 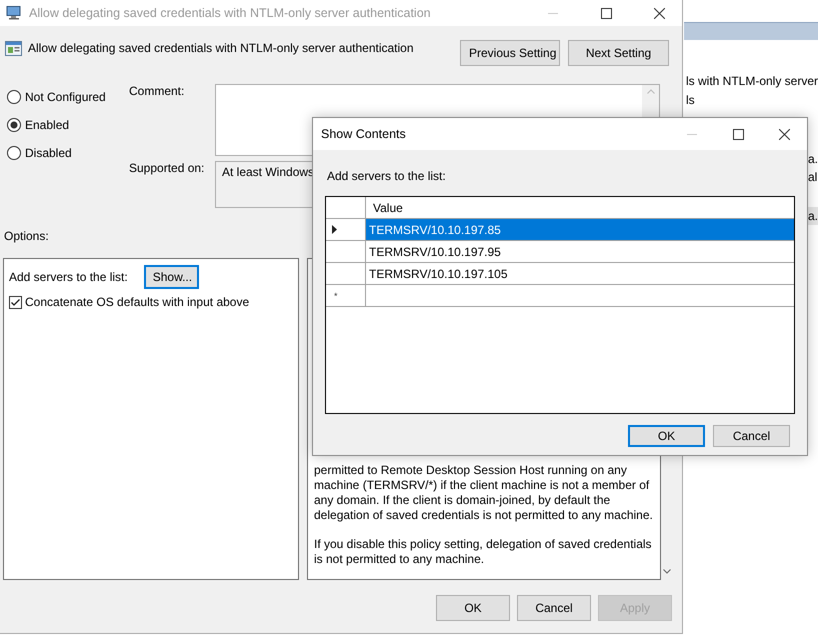 I want to click on supported-on-label: Supported on:, so click(x=167, y=168).